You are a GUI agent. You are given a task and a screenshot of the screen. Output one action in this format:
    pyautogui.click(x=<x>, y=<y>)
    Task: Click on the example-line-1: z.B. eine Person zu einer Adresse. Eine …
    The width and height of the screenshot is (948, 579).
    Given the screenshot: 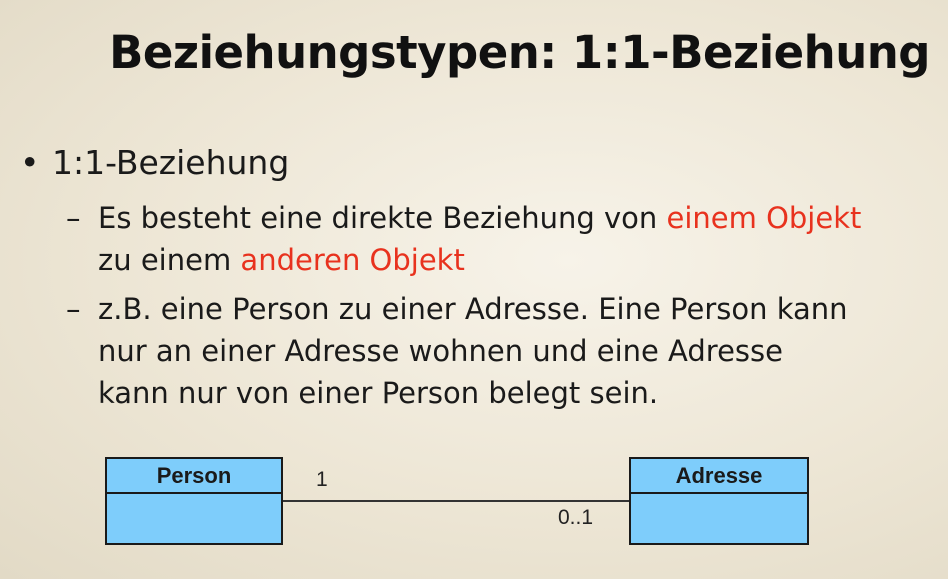 What is the action you would take?
    pyautogui.click(x=473, y=309)
    